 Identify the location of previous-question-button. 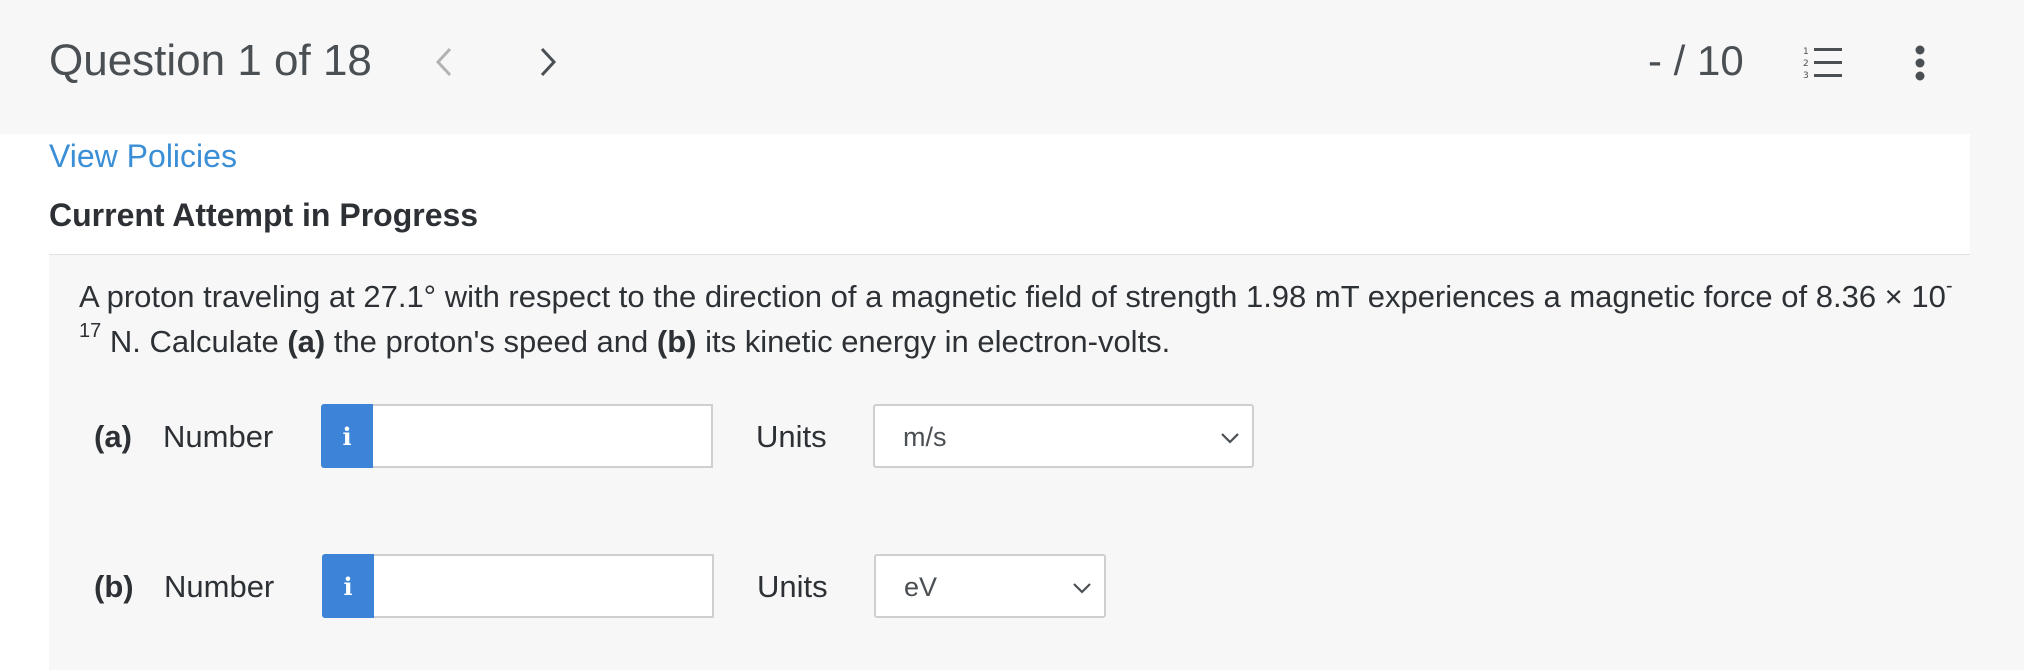
(444, 62).